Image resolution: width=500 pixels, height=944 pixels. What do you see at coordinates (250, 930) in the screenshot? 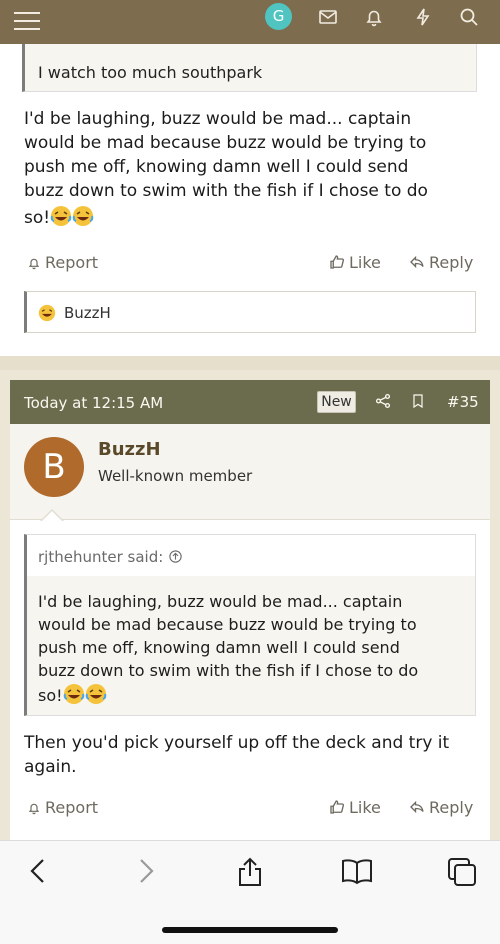
I see `home-indicator` at bounding box center [250, 930].